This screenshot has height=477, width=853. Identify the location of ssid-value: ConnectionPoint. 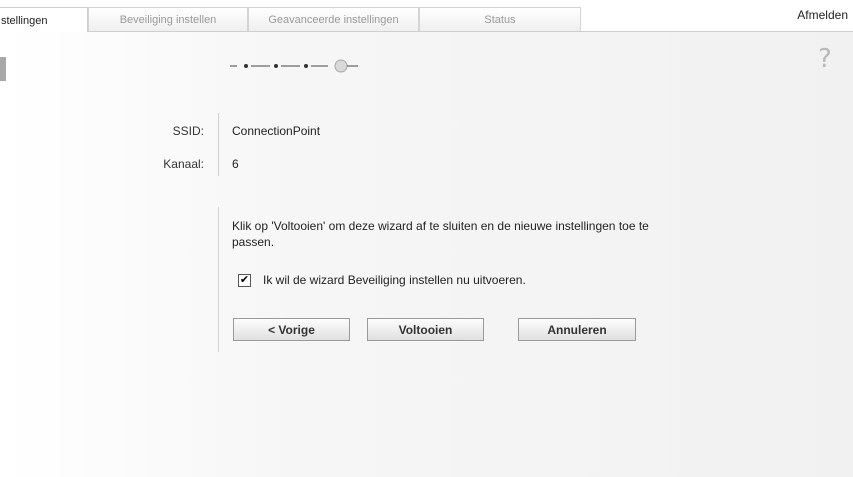
(276, 131).